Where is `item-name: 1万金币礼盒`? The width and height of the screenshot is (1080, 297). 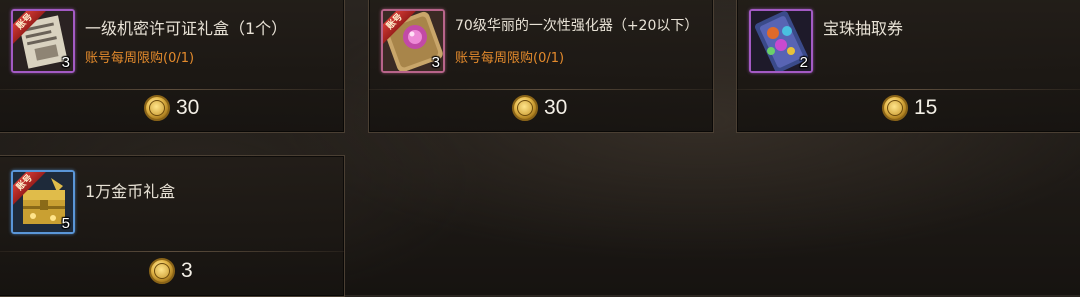
item-name: 1万金币礼盒 is located at coordinates (130, 191).